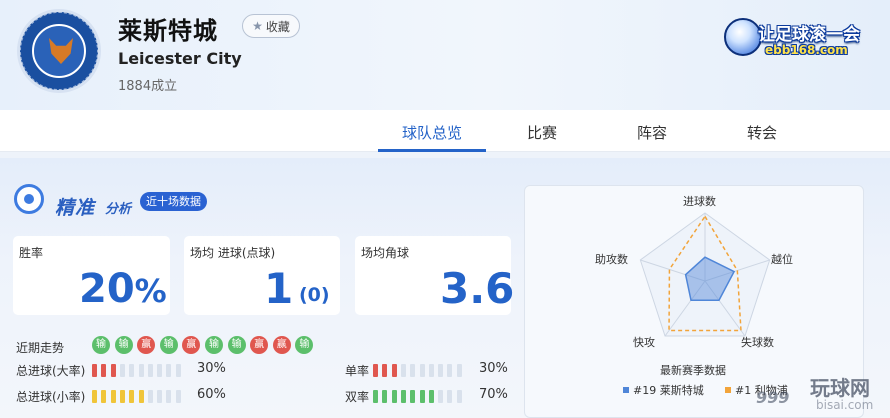 The width and height of the screenshot is (890, 418). What do you see at coordinates (279, 288) in the screenshot?
I see `goals-per-match-value: 1` at bounding box center [279, 288].